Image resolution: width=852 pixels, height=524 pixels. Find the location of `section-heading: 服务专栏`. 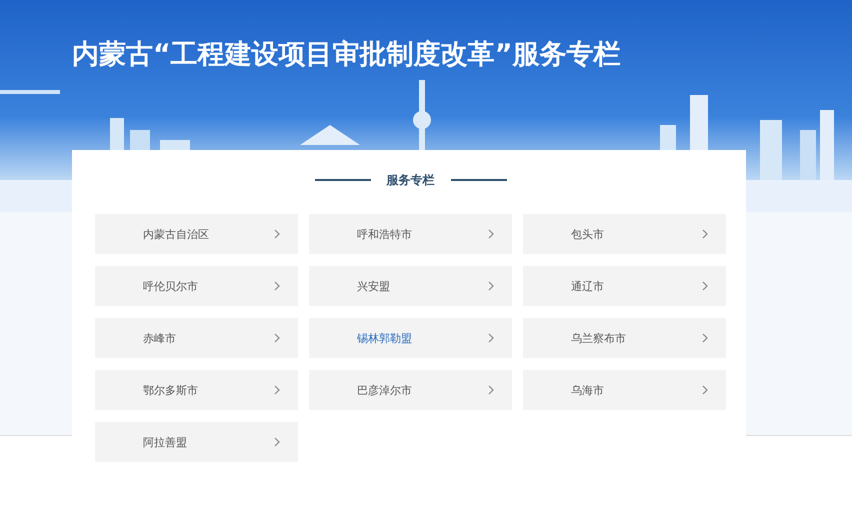

section-heading: 服务专栏 is located at coordinates (410, 180).